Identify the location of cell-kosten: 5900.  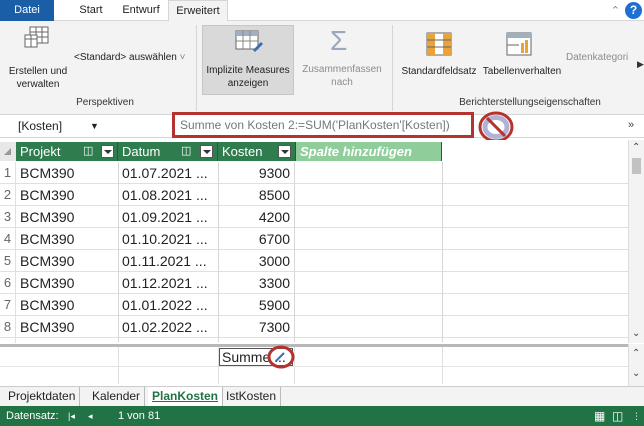
(256, 305).